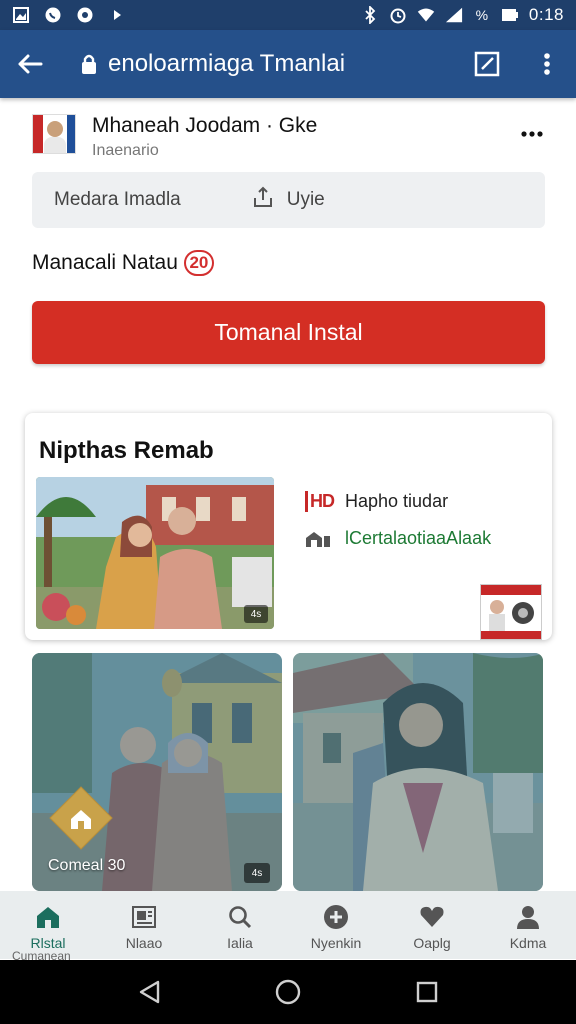 The image size is (576, 1024). What do you see at coordinates (418, 538) in the screenshot?
I see `meta-2-text: lCertalaotiaaAlaak` at bounding box center [418, 538].